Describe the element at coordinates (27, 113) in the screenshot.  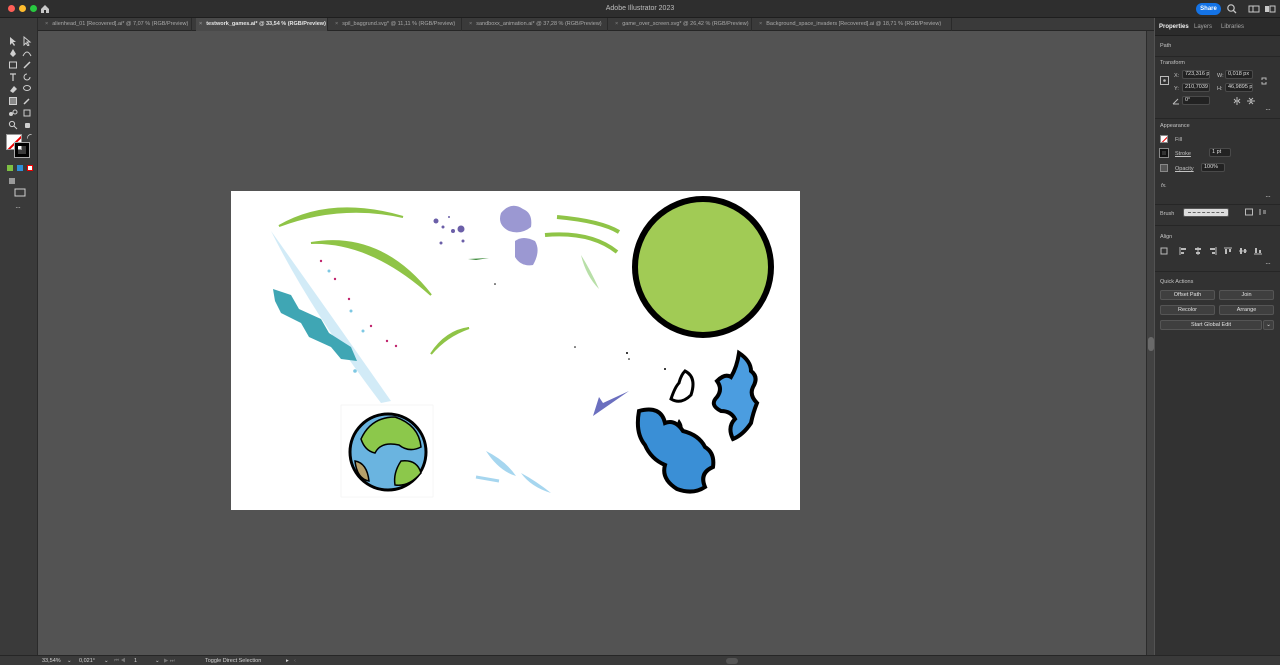
I see `artboard-tool-icon` at that location.